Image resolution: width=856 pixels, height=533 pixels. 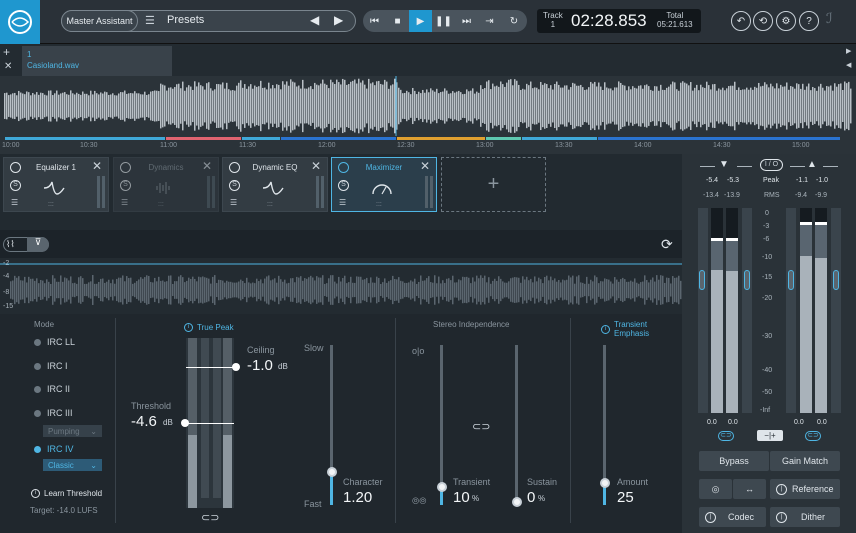 I want to click on undo-icon: ↶, so click(x=741, y=21).